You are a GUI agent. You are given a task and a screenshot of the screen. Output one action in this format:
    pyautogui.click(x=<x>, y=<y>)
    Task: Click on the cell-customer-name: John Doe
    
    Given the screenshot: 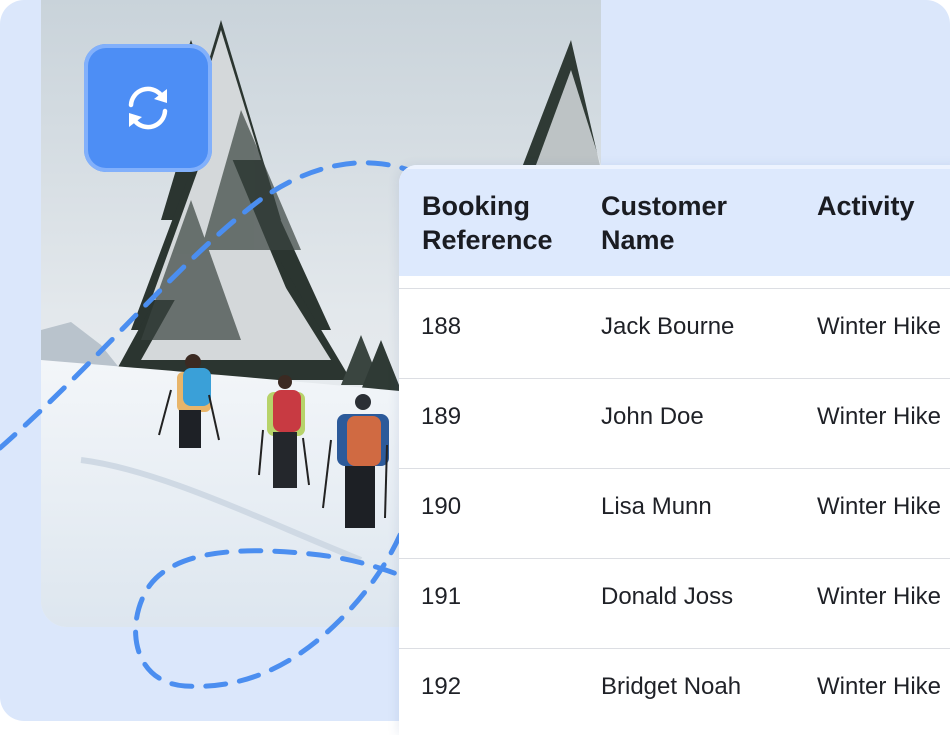 What is the action you would take?
    pyautogui.click(x=652, y=416)
    